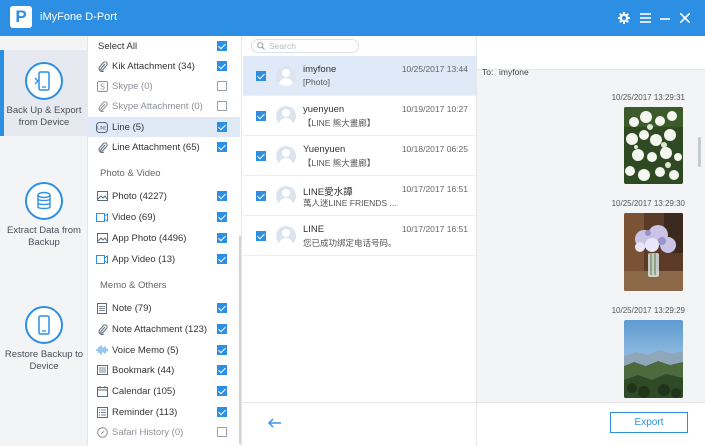 The height and width of the screenshot is (446, 705). Describe the element at coordinates (648, 97) in the screenshot. I see `message-timestamp: 10/25/2017 13:29:31` at that location.